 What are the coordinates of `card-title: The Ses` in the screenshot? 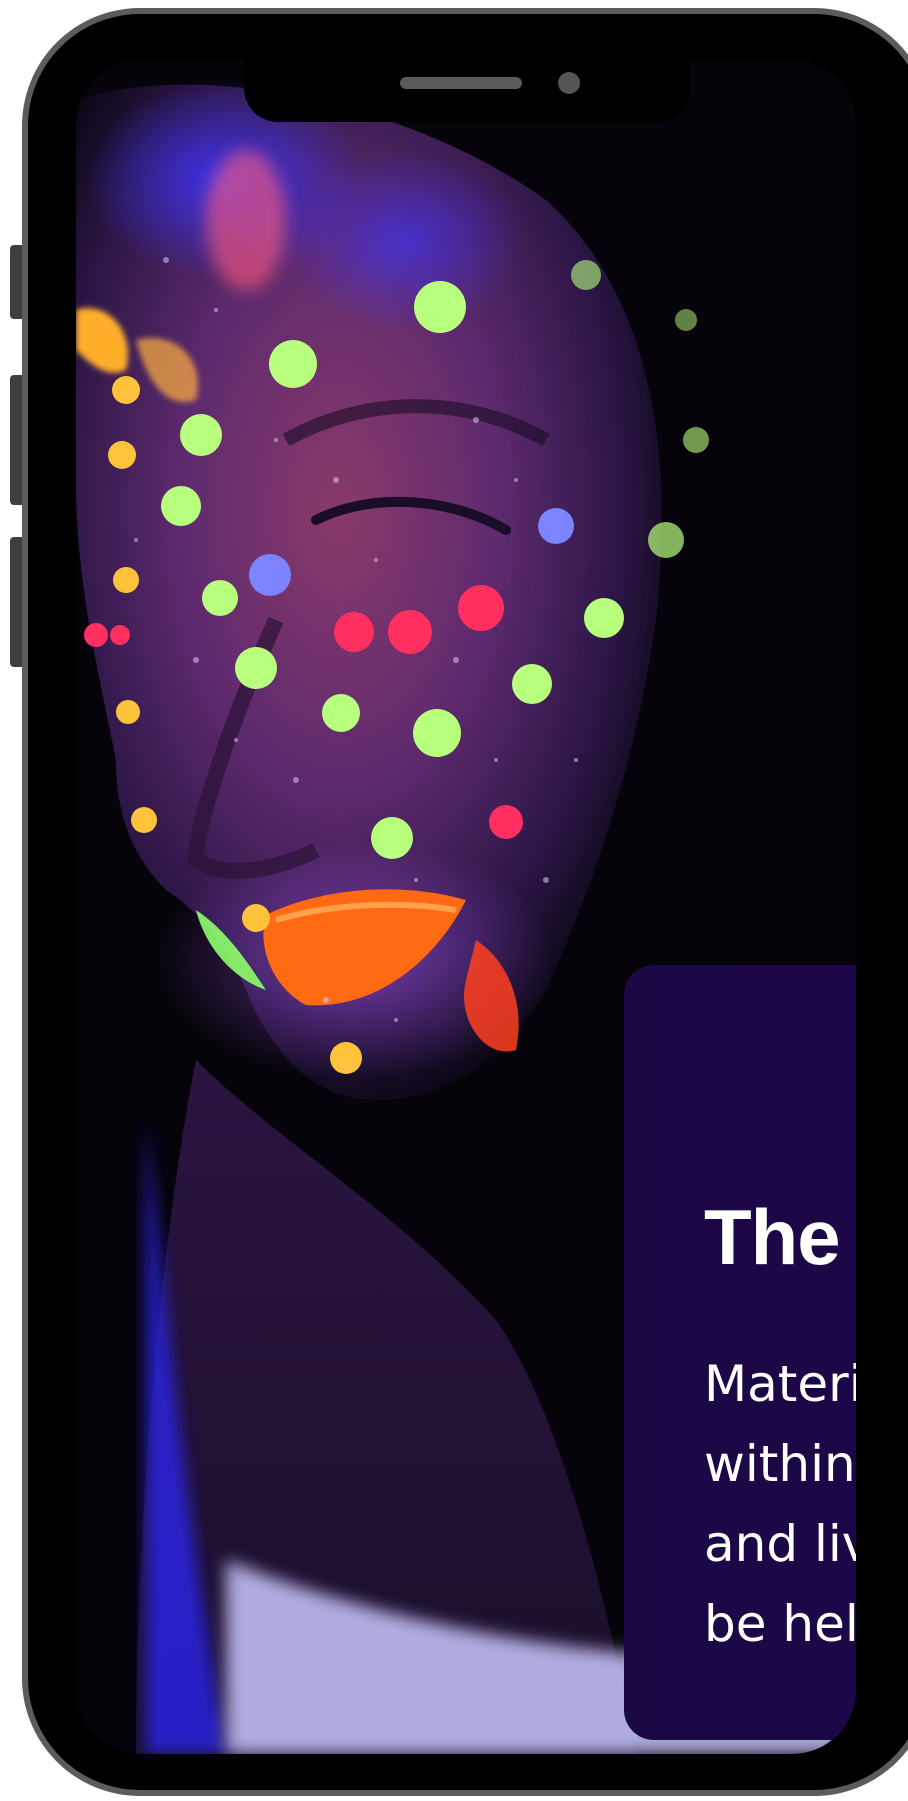 It's located at (780, 1237).